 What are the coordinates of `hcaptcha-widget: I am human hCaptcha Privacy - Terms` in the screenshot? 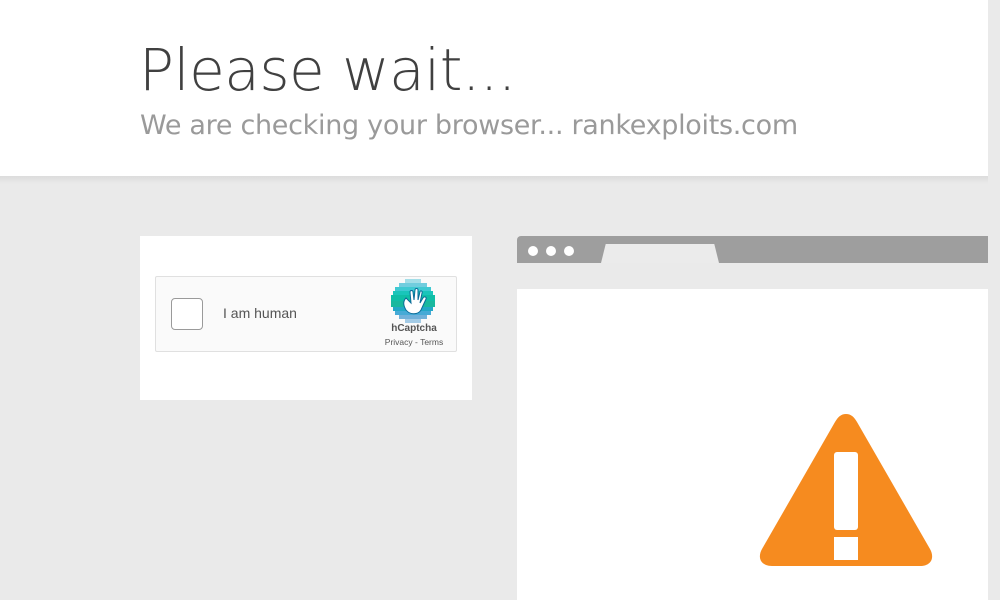 It's located at (306, 314).